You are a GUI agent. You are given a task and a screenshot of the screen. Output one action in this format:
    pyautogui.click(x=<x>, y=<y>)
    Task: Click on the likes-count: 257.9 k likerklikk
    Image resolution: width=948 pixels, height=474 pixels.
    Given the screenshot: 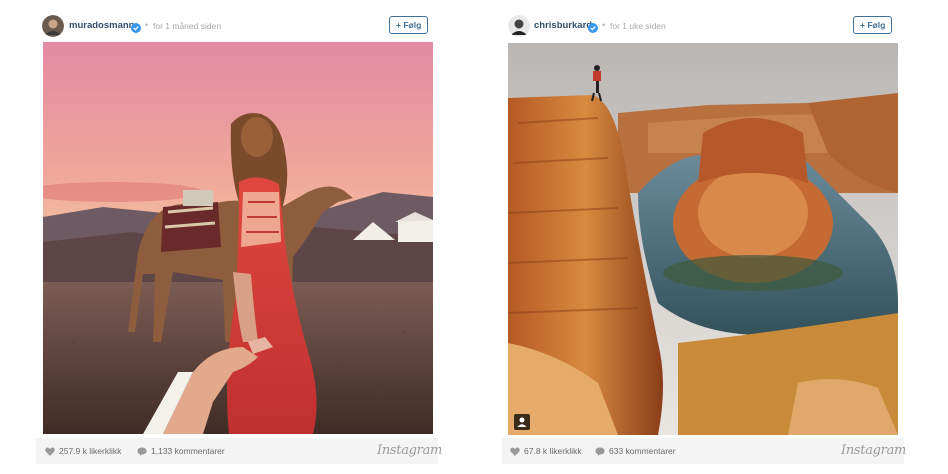 What is the action you would take?
    pyautogui.click(x=83, y=451)
    